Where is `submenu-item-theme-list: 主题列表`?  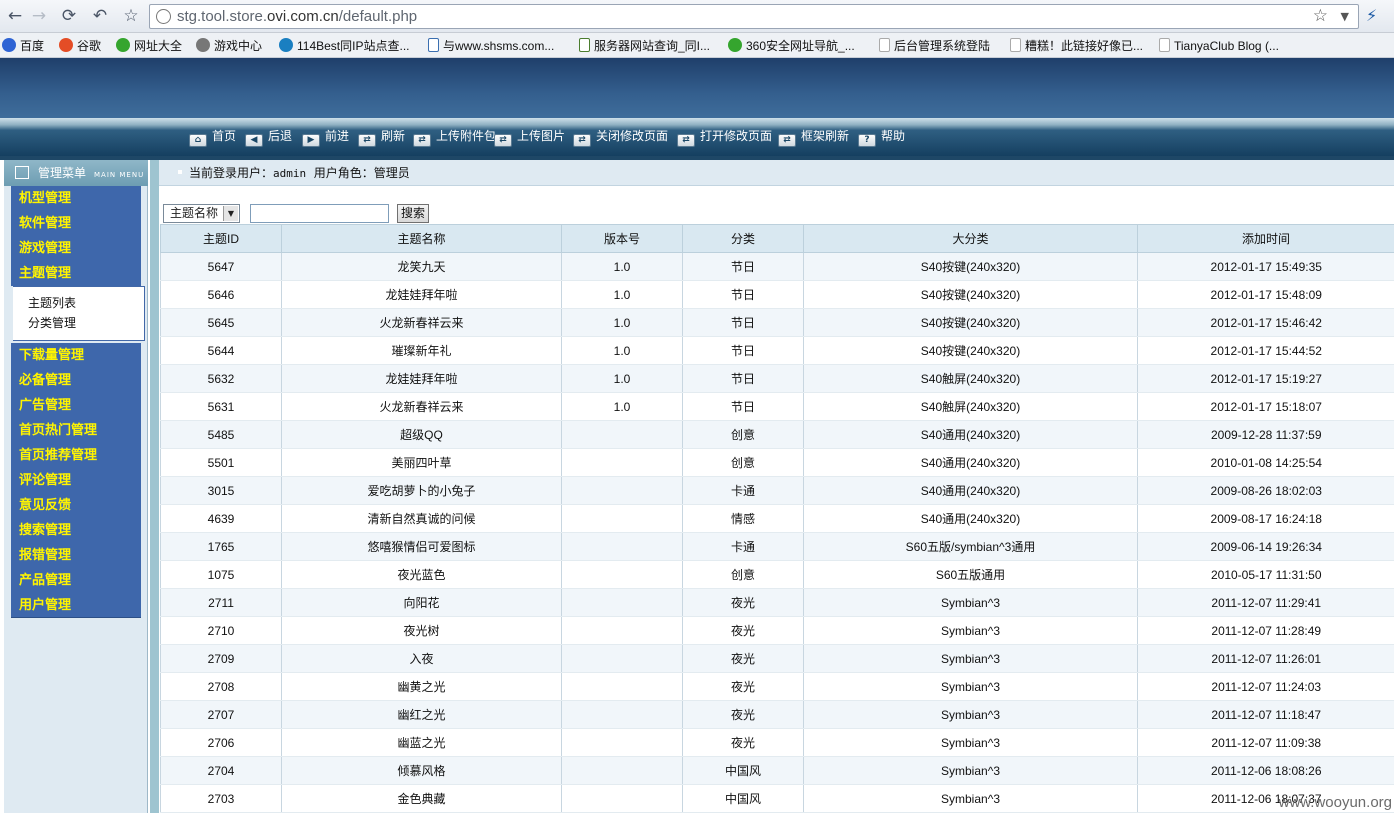
submenu-item-theme-list: 主题列表 is located at coordinates (52, 302).